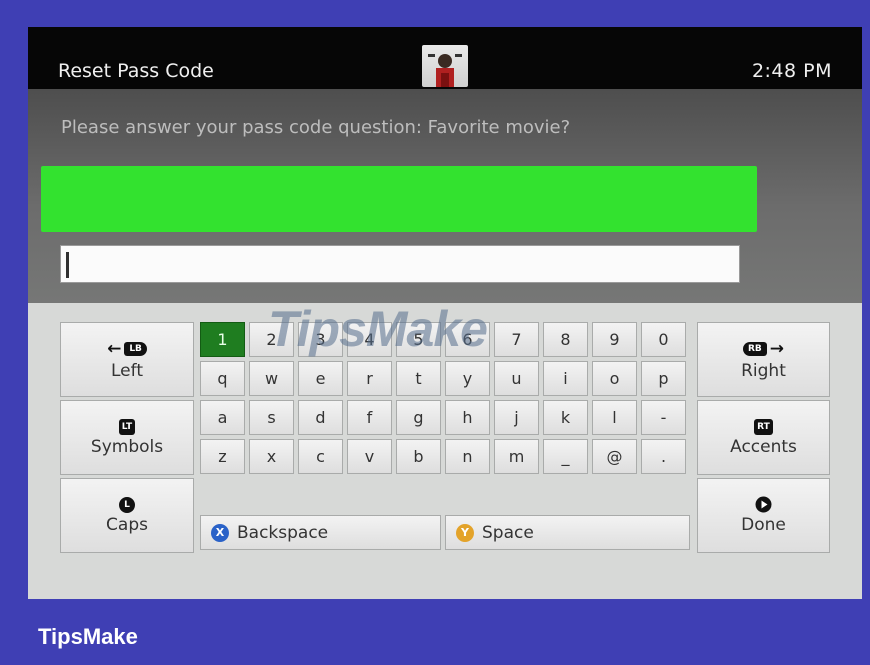 The width and height of the screenshot is (870, 665). Describe the element at coordinates (791, 71) in the screenshot. I see `clock: 2:48 PM` at that location.